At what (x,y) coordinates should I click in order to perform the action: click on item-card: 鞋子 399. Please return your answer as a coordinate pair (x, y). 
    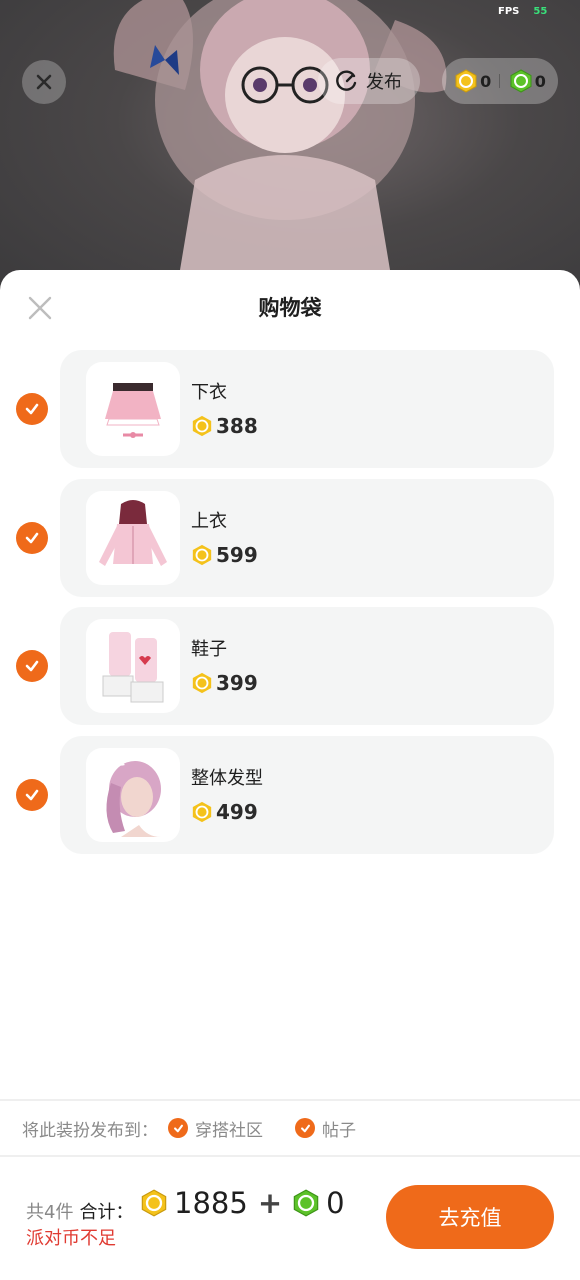
    Looking at the image, I should click on (307, 666).